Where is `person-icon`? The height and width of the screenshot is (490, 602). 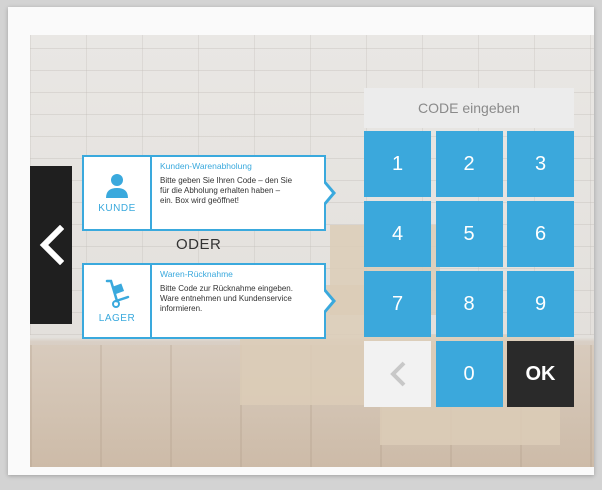
person-icon is located at coordinates (117, 185).